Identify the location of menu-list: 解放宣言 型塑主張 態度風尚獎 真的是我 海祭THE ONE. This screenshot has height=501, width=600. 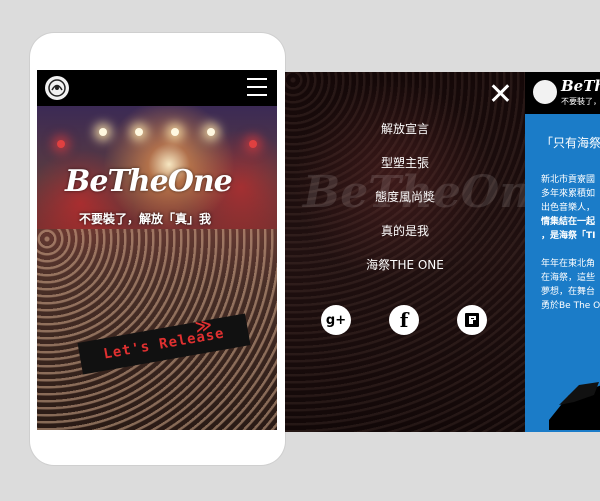
(405, 197).